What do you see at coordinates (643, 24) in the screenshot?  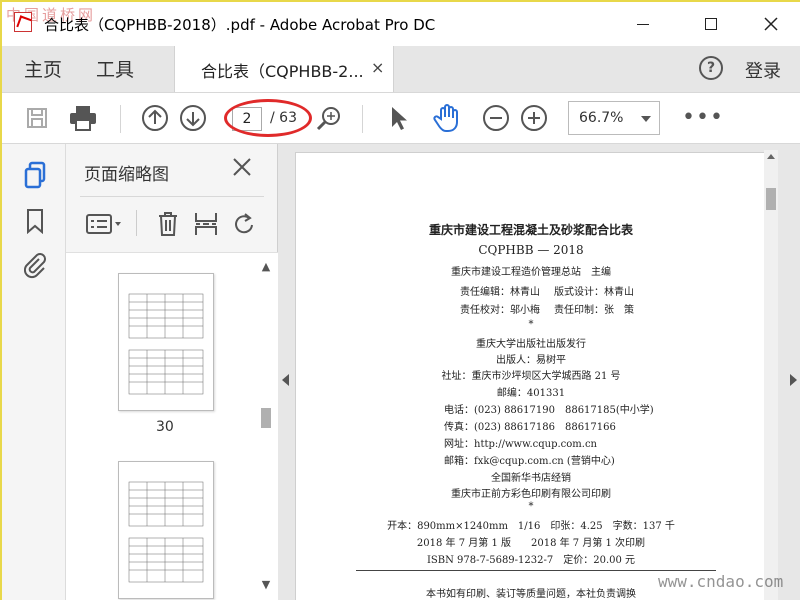 I see `minimize-button` at bounding box center [643, 24].